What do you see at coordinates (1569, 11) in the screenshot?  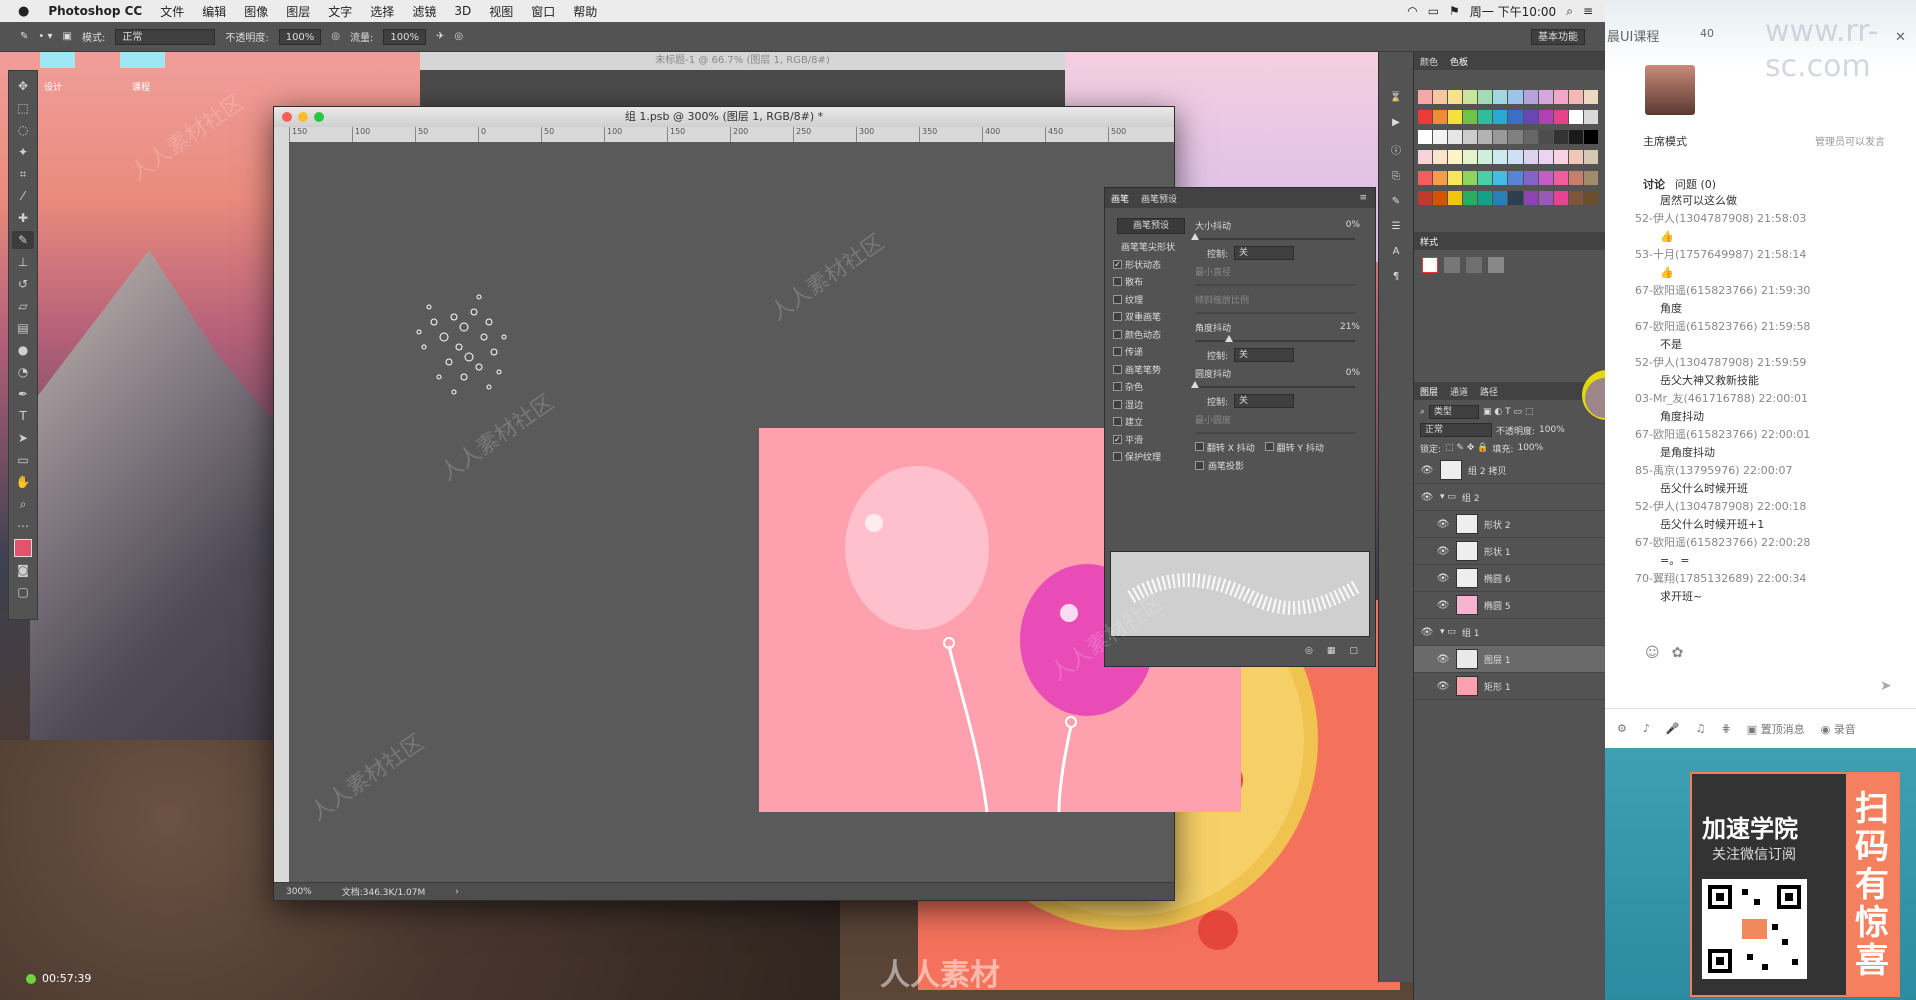 I see `spotlight-search-icon: ⌕` at bounding box center [1569, 11].